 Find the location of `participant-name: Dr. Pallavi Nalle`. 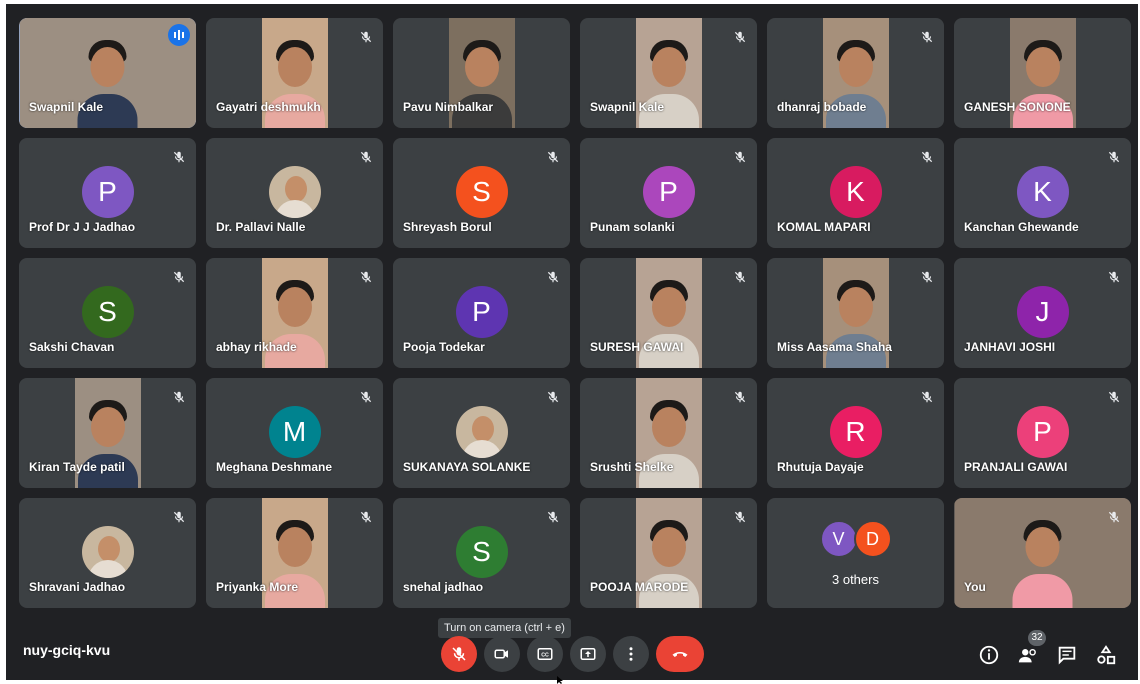

participant-name: Dr. Pallavi Nalle is located at coordinates (261, 227).